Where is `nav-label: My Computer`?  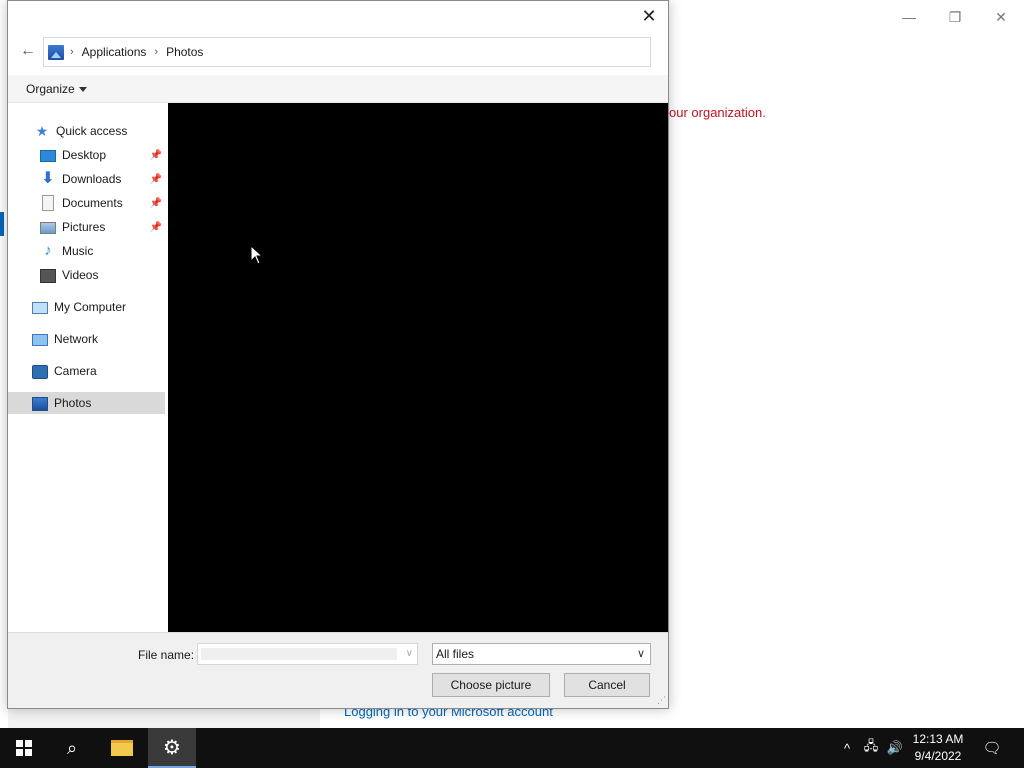
nav-label: My Computer is located at coordinates (90, 307).